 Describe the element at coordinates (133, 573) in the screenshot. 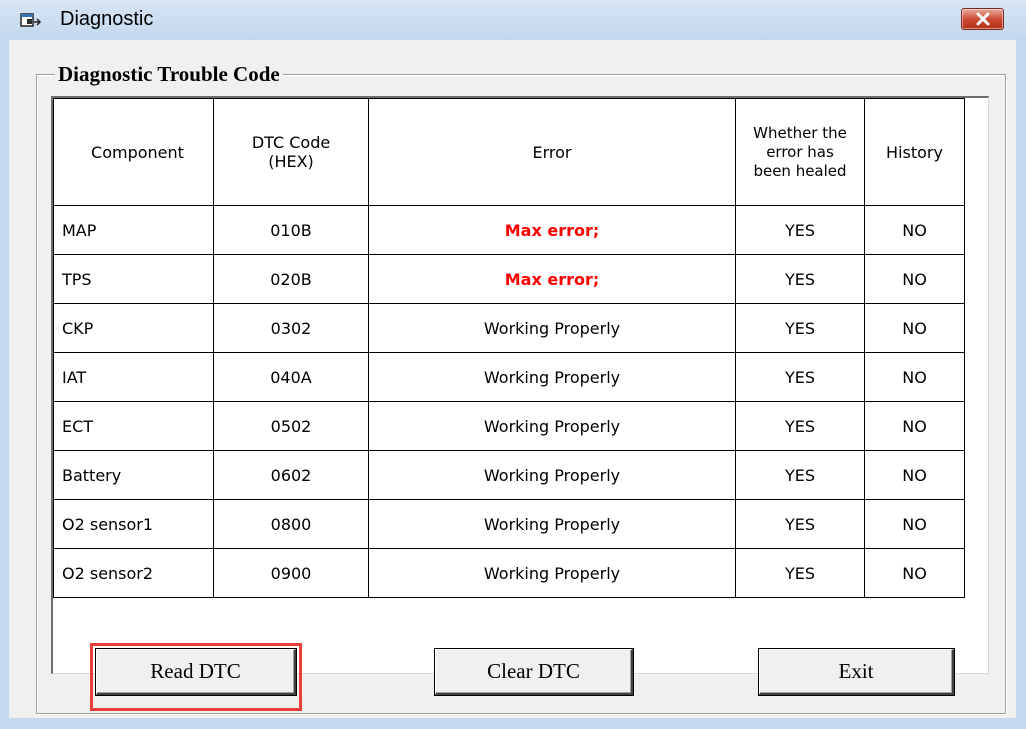

I see `cell-component: O2 sensor2` at that location.